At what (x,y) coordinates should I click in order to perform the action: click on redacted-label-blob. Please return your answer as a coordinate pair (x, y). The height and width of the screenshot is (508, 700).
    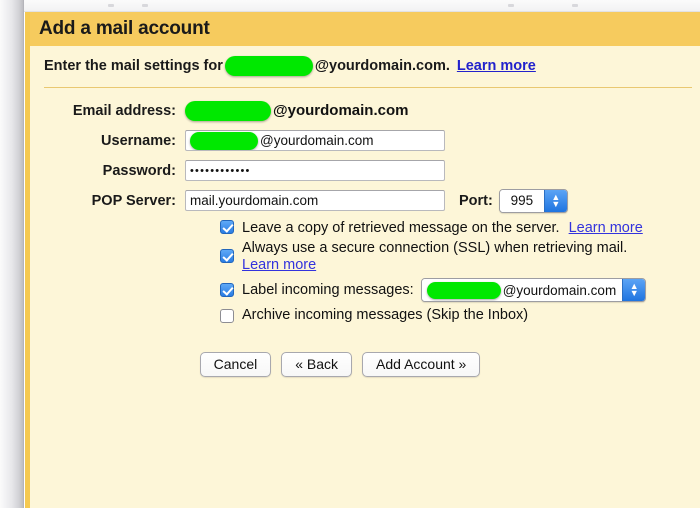
    Looking at the image, I should click on (463, 290).